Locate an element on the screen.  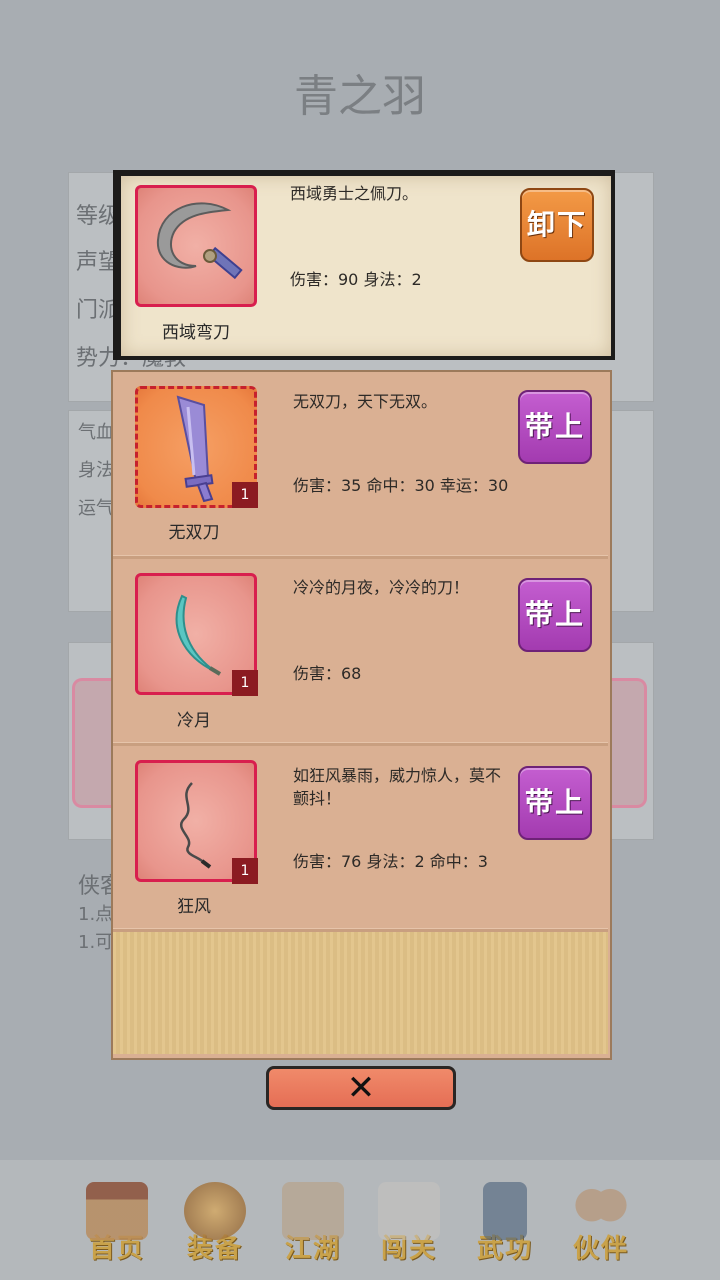
item-stats: 伤害：68 is located at coordinates (327, 673).